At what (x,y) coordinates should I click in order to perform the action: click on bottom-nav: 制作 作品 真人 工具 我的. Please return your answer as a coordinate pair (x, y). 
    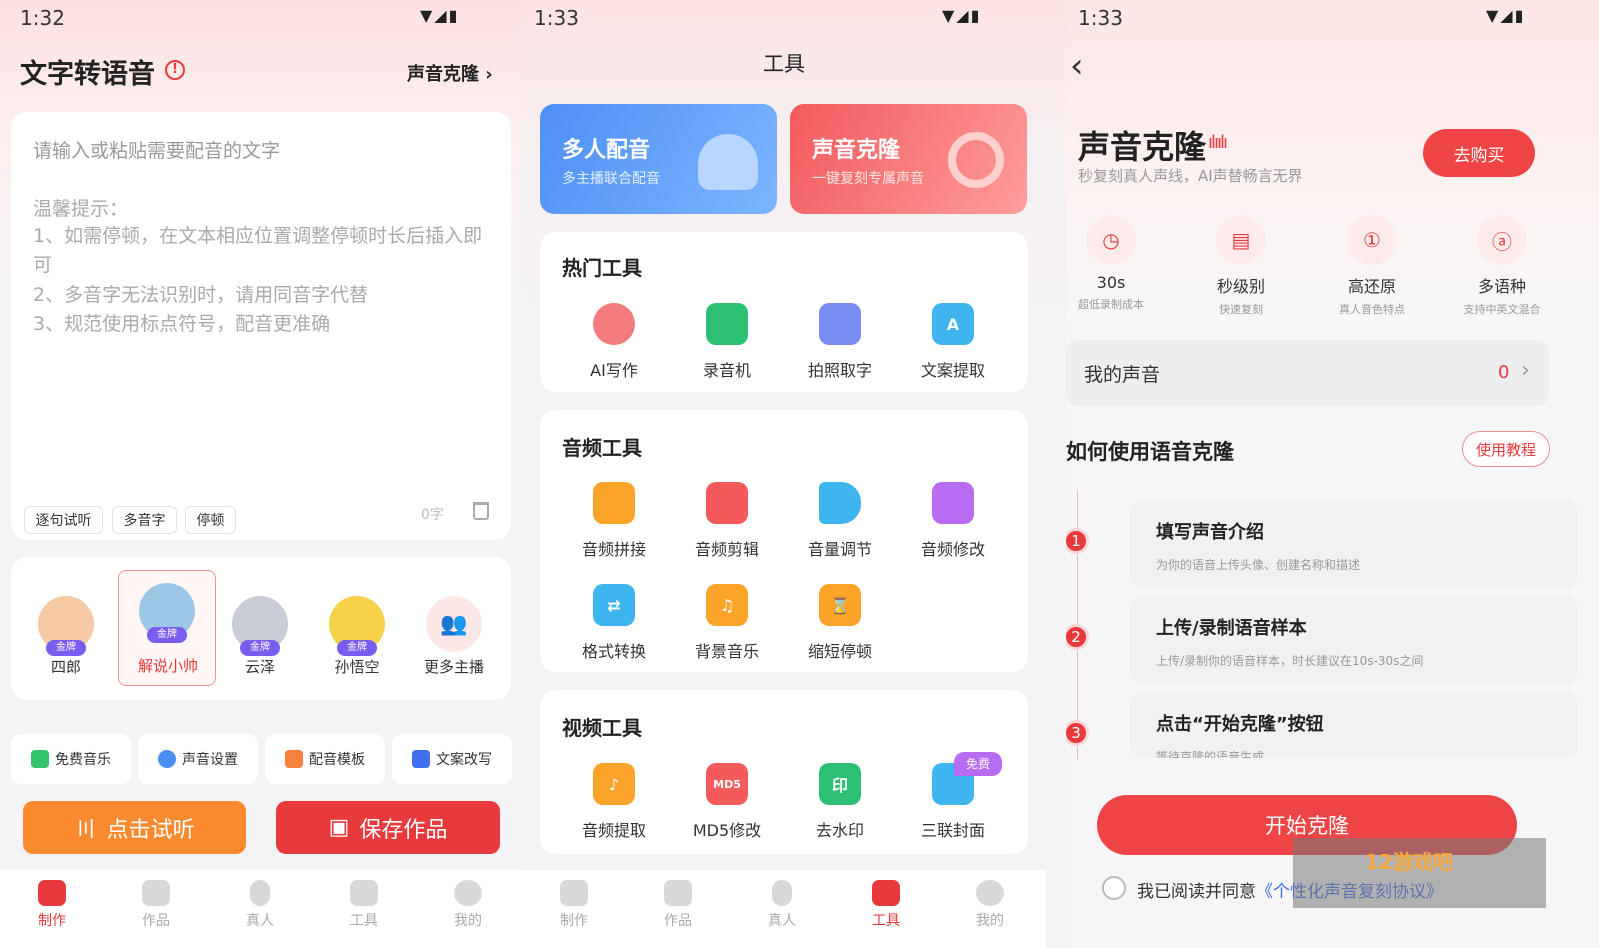
    Looking at the image, I should click on (261, 909).